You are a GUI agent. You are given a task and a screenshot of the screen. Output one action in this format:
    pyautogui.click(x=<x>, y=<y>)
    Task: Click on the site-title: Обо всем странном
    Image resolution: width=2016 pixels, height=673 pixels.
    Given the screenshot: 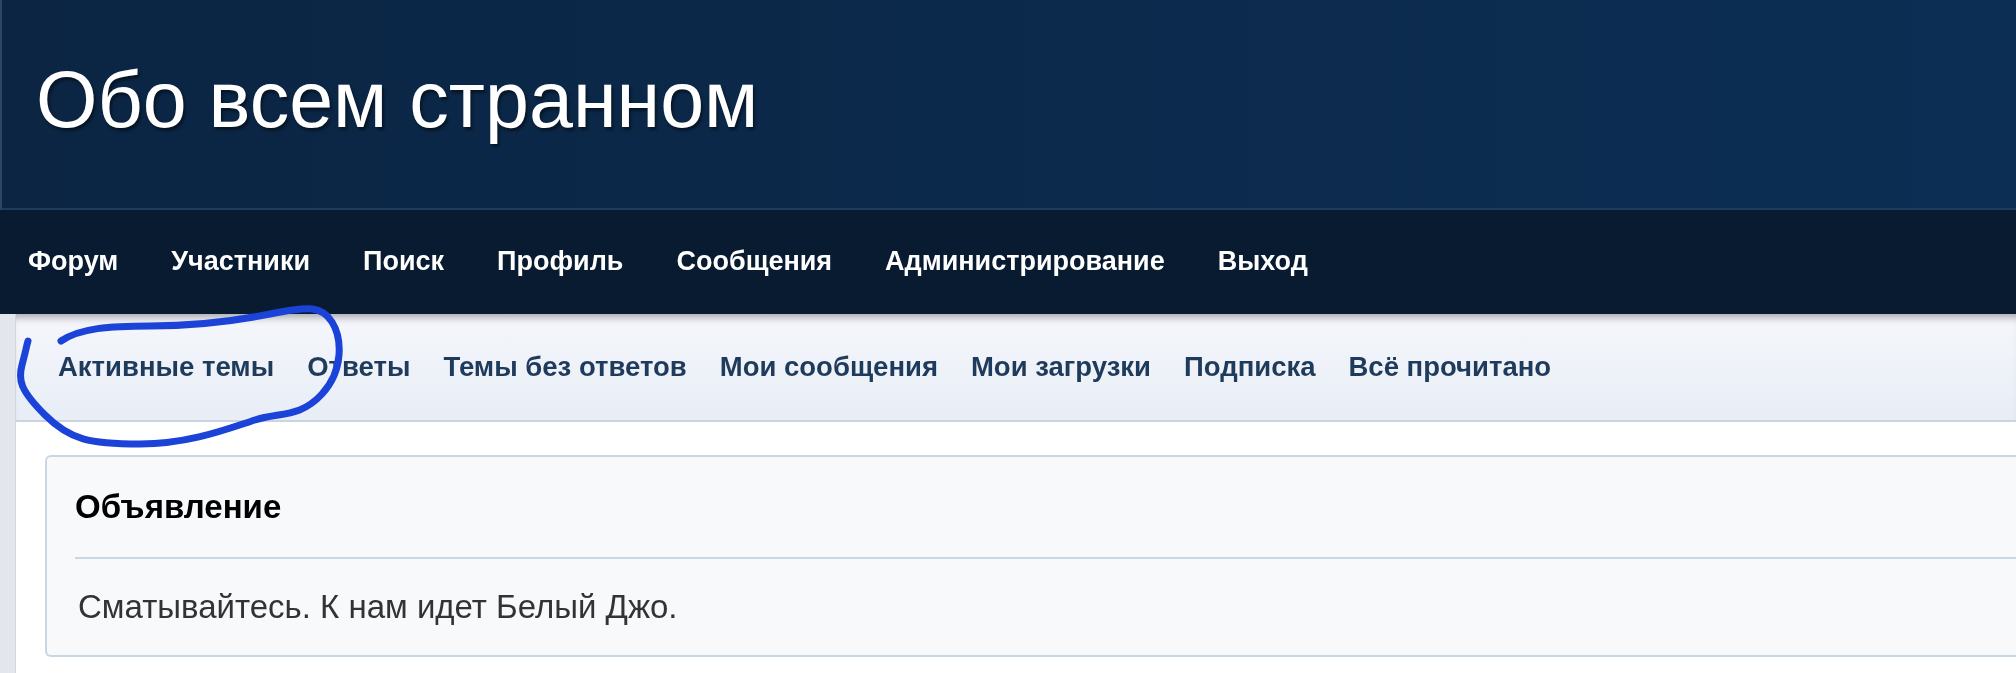 What is the action you would take?
    pyautogui.click(x=398, y=99)
    